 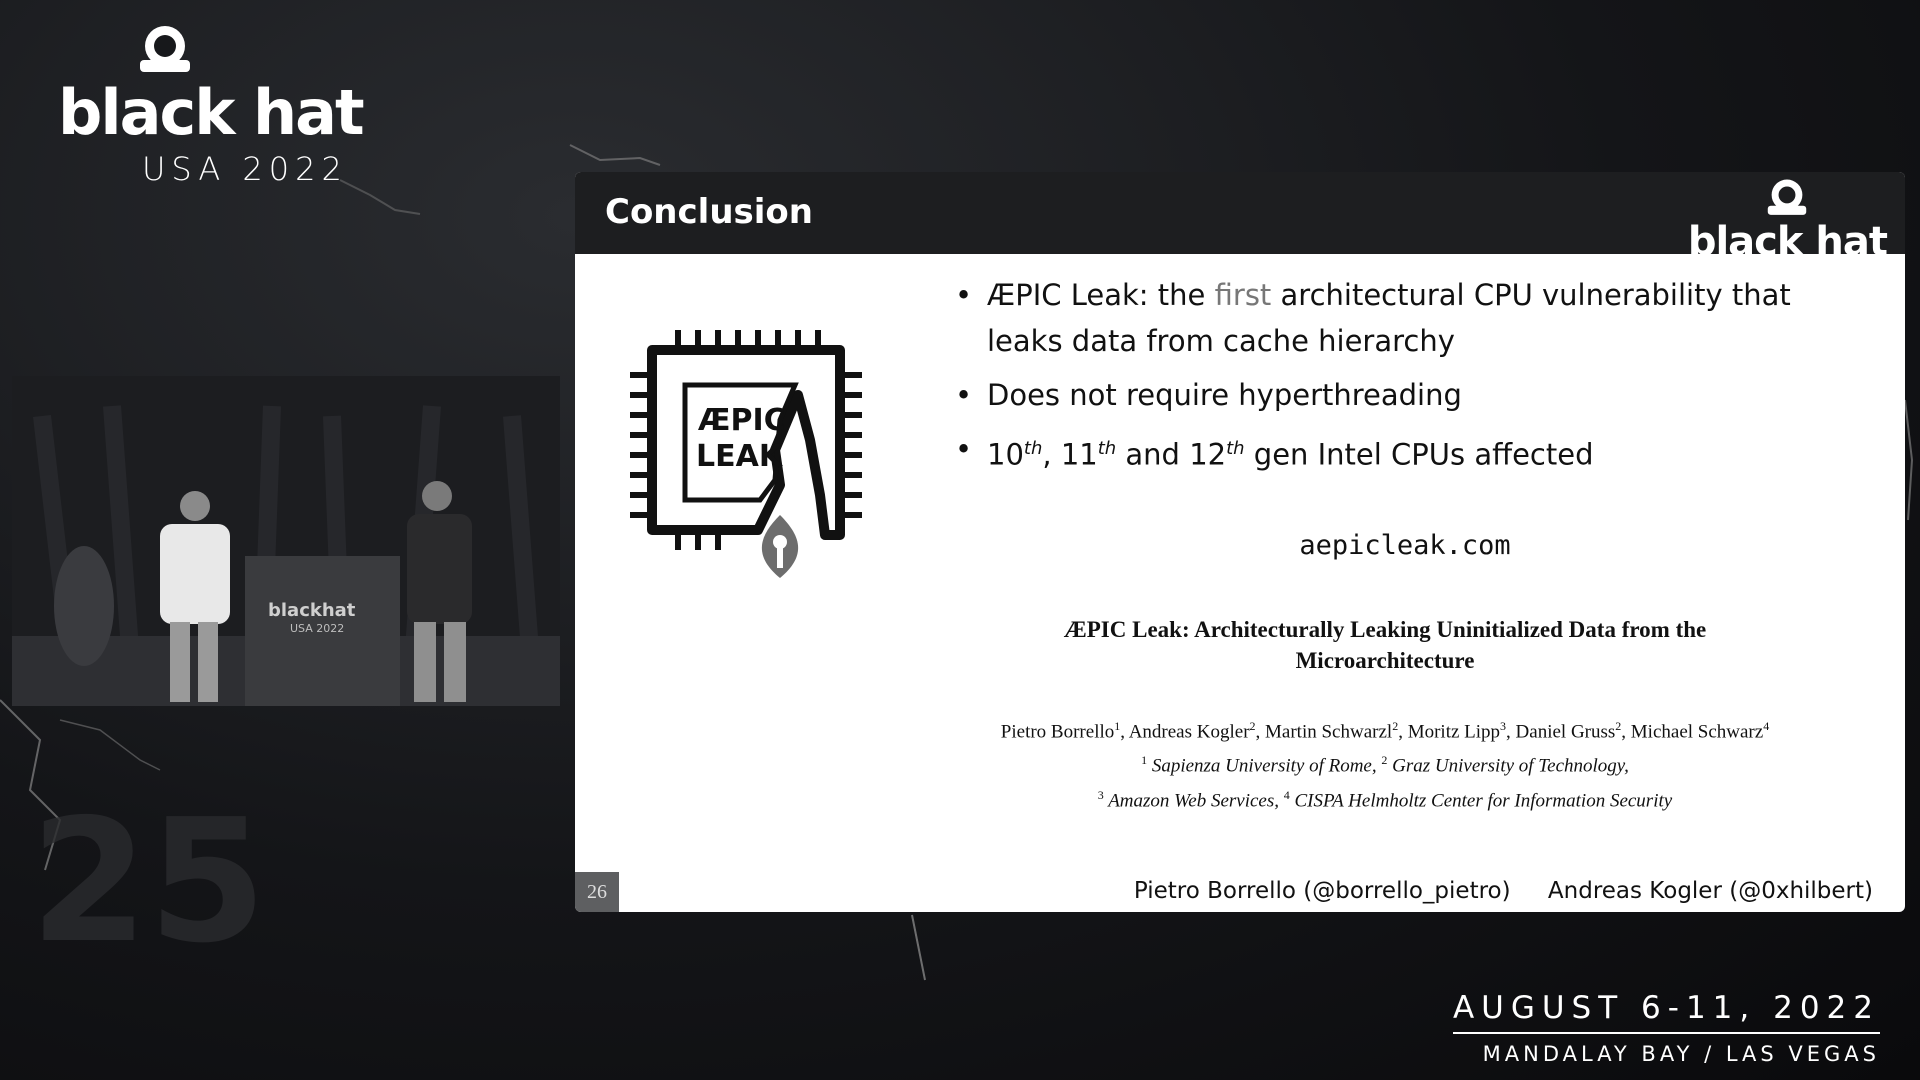 What do you see at coordinates (1405, 545) in the screenshot?
I see `project-url: aepicleak.com` at bounding box center [1405, 545].